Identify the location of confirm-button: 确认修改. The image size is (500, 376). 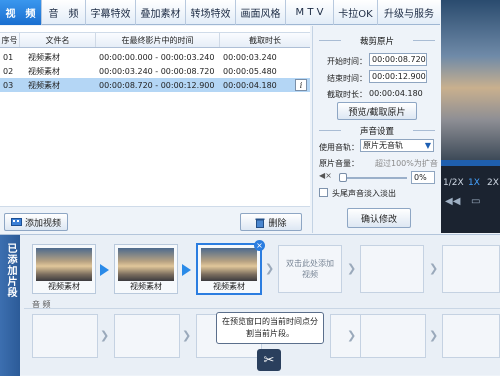
(379, 218).